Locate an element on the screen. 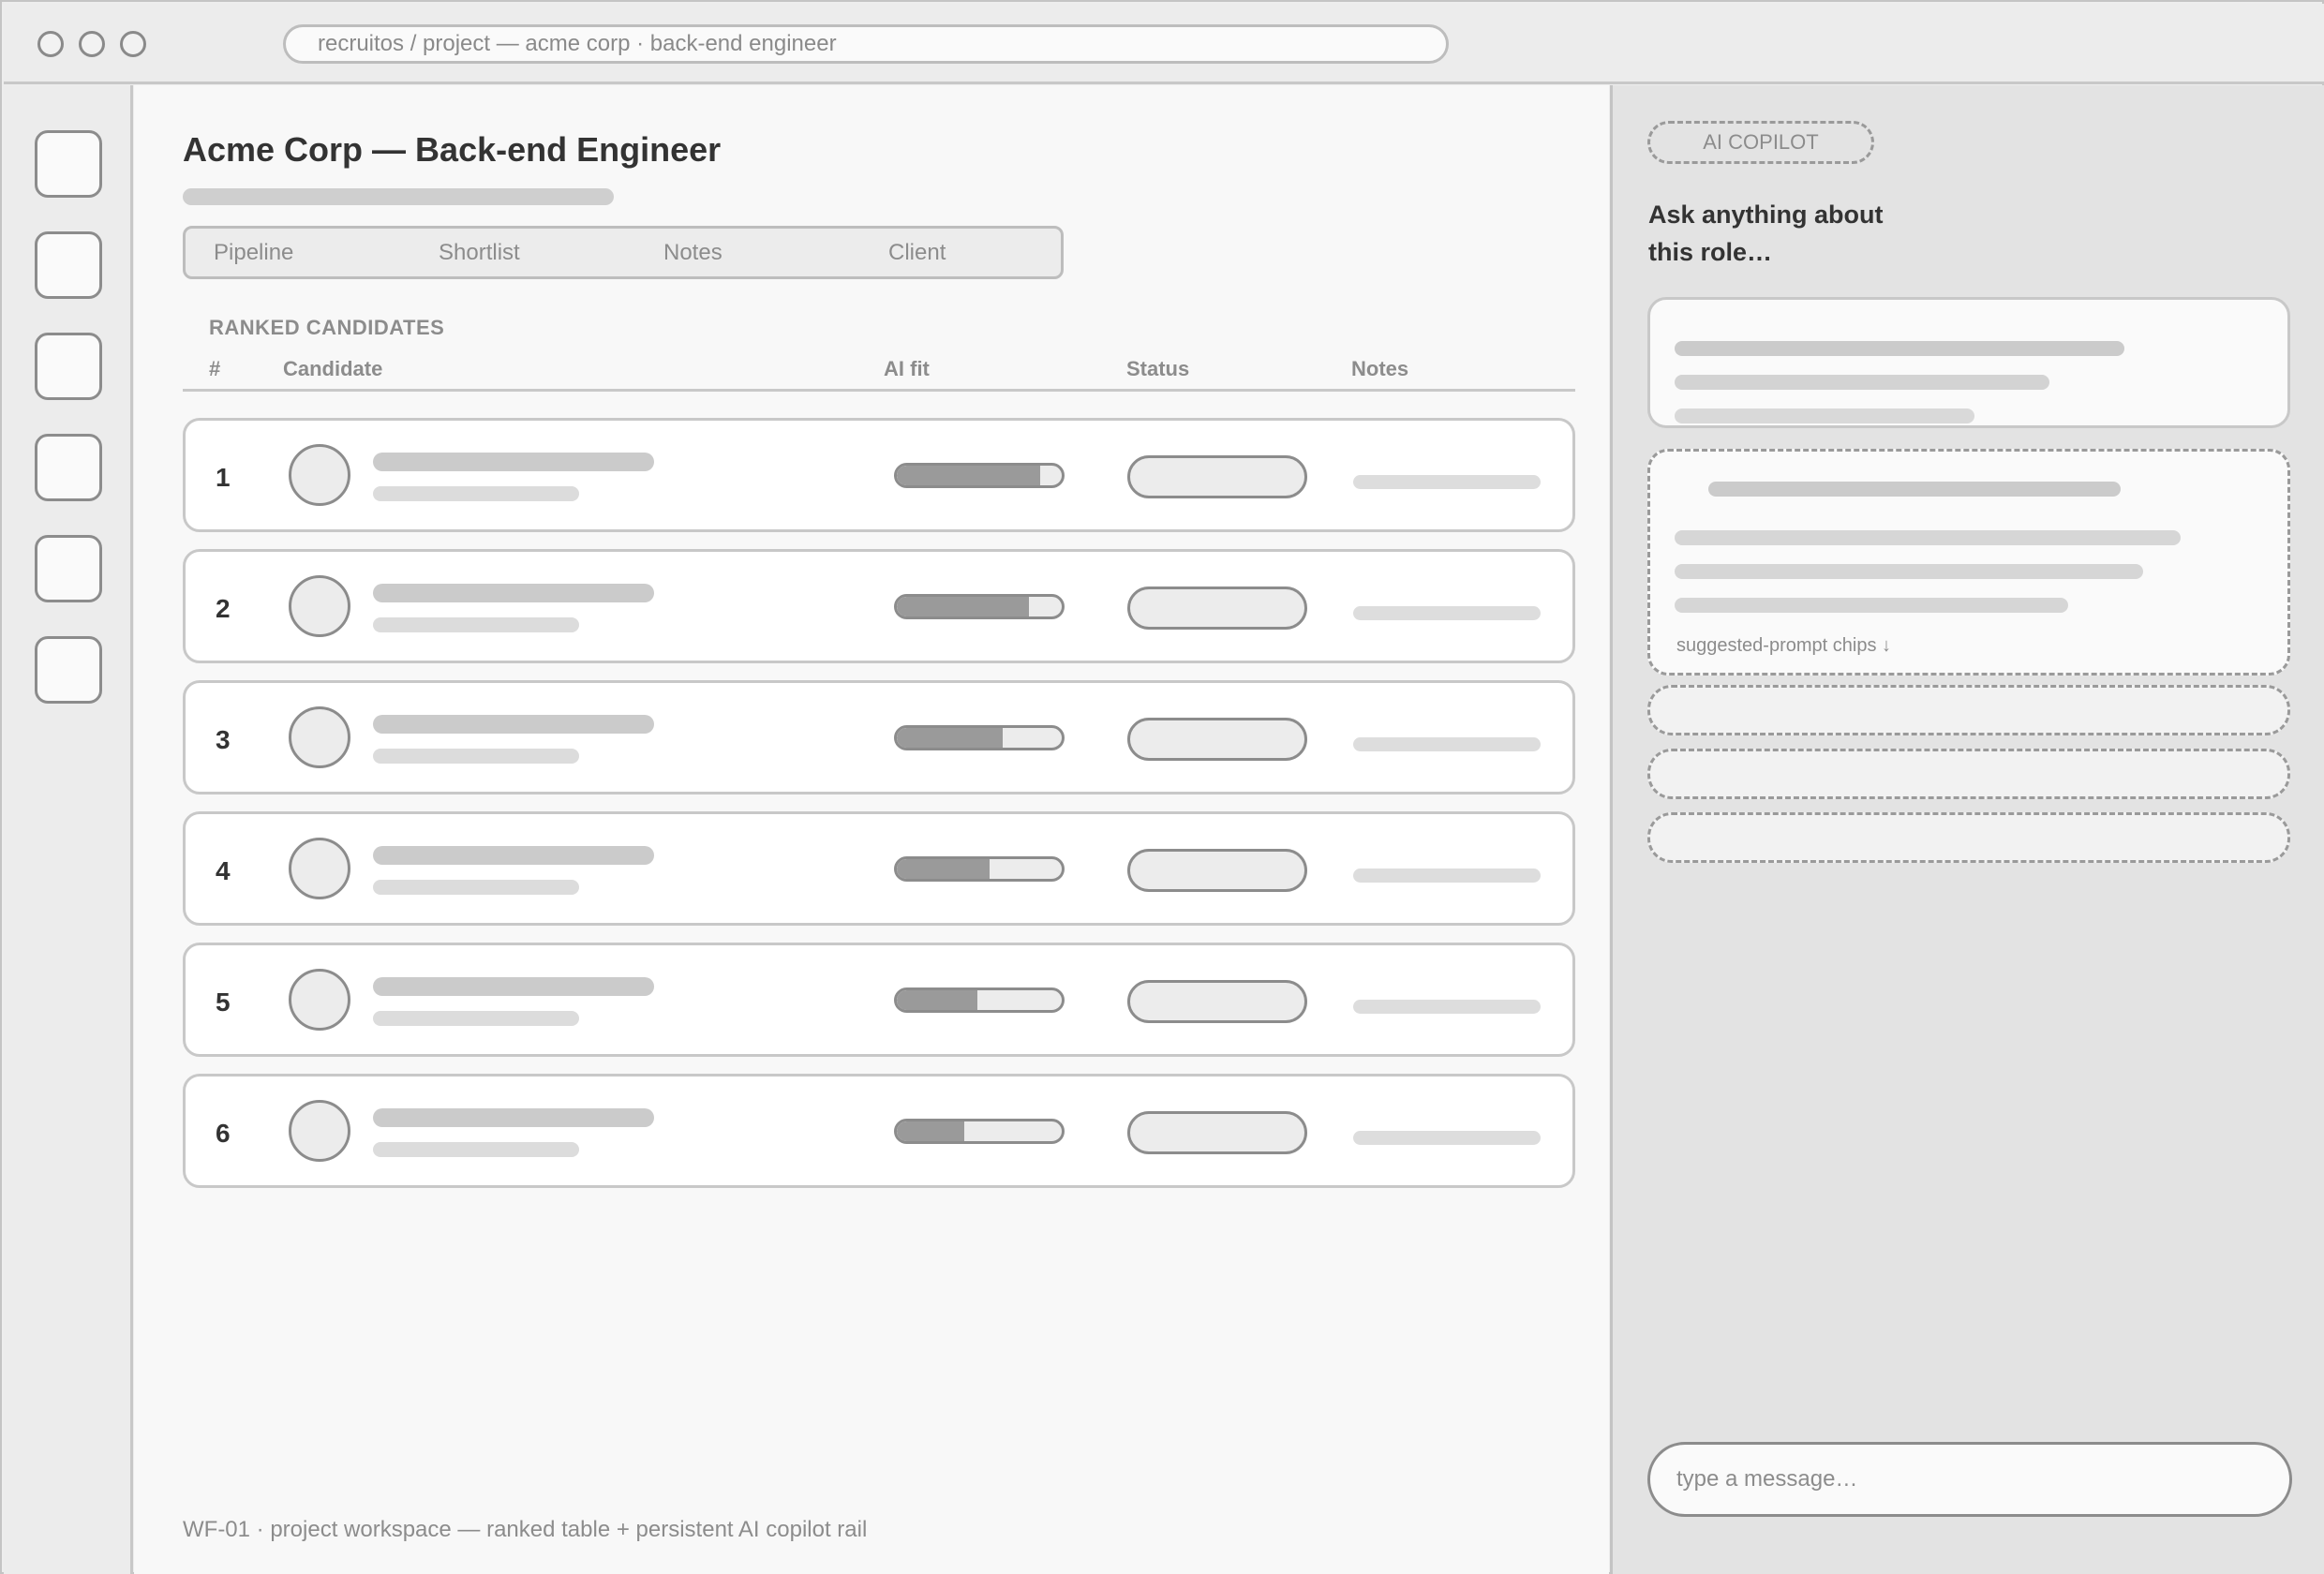  rank-number: 1 is located at coordinates (223, 477).